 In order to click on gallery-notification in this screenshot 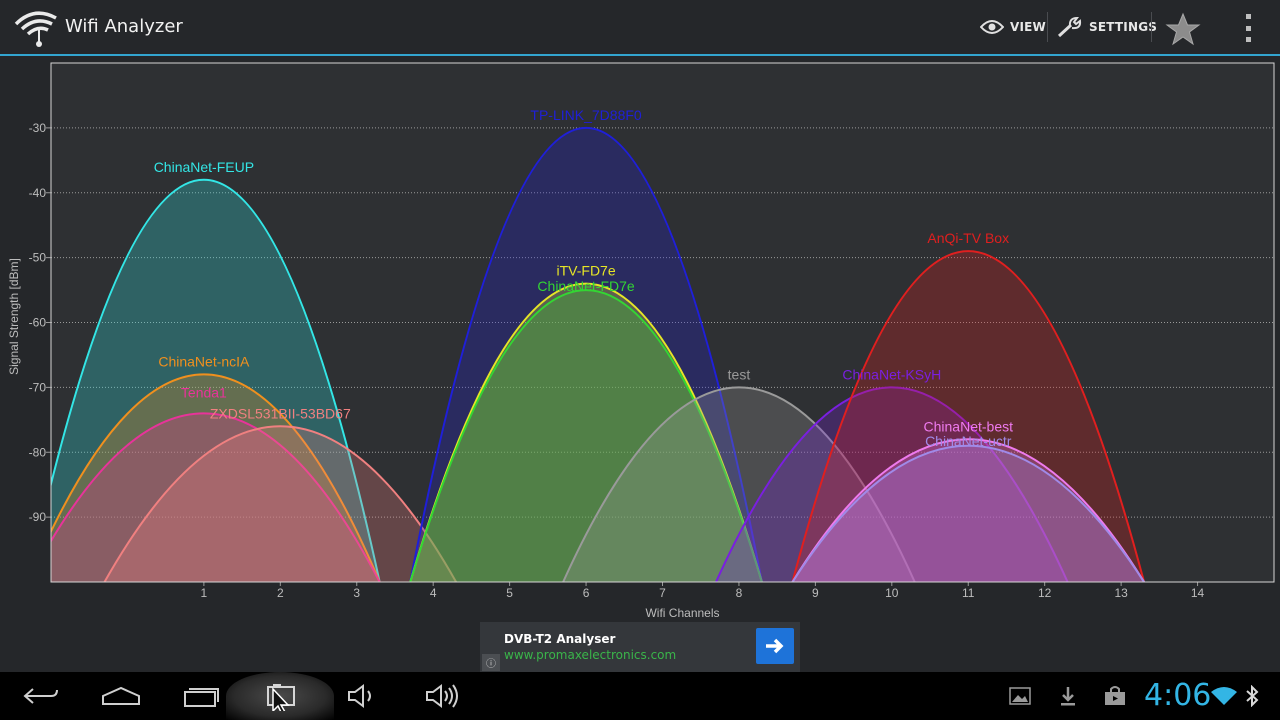, I will do `click(1020, 696)`.